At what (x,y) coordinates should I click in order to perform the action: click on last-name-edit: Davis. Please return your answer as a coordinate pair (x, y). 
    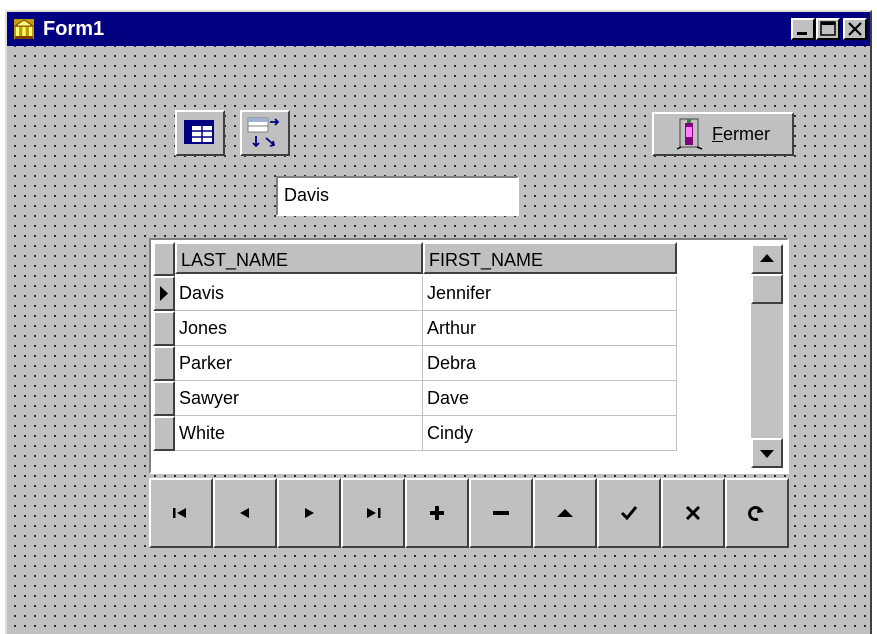
    Looking at the image, I should click on (397, 196).